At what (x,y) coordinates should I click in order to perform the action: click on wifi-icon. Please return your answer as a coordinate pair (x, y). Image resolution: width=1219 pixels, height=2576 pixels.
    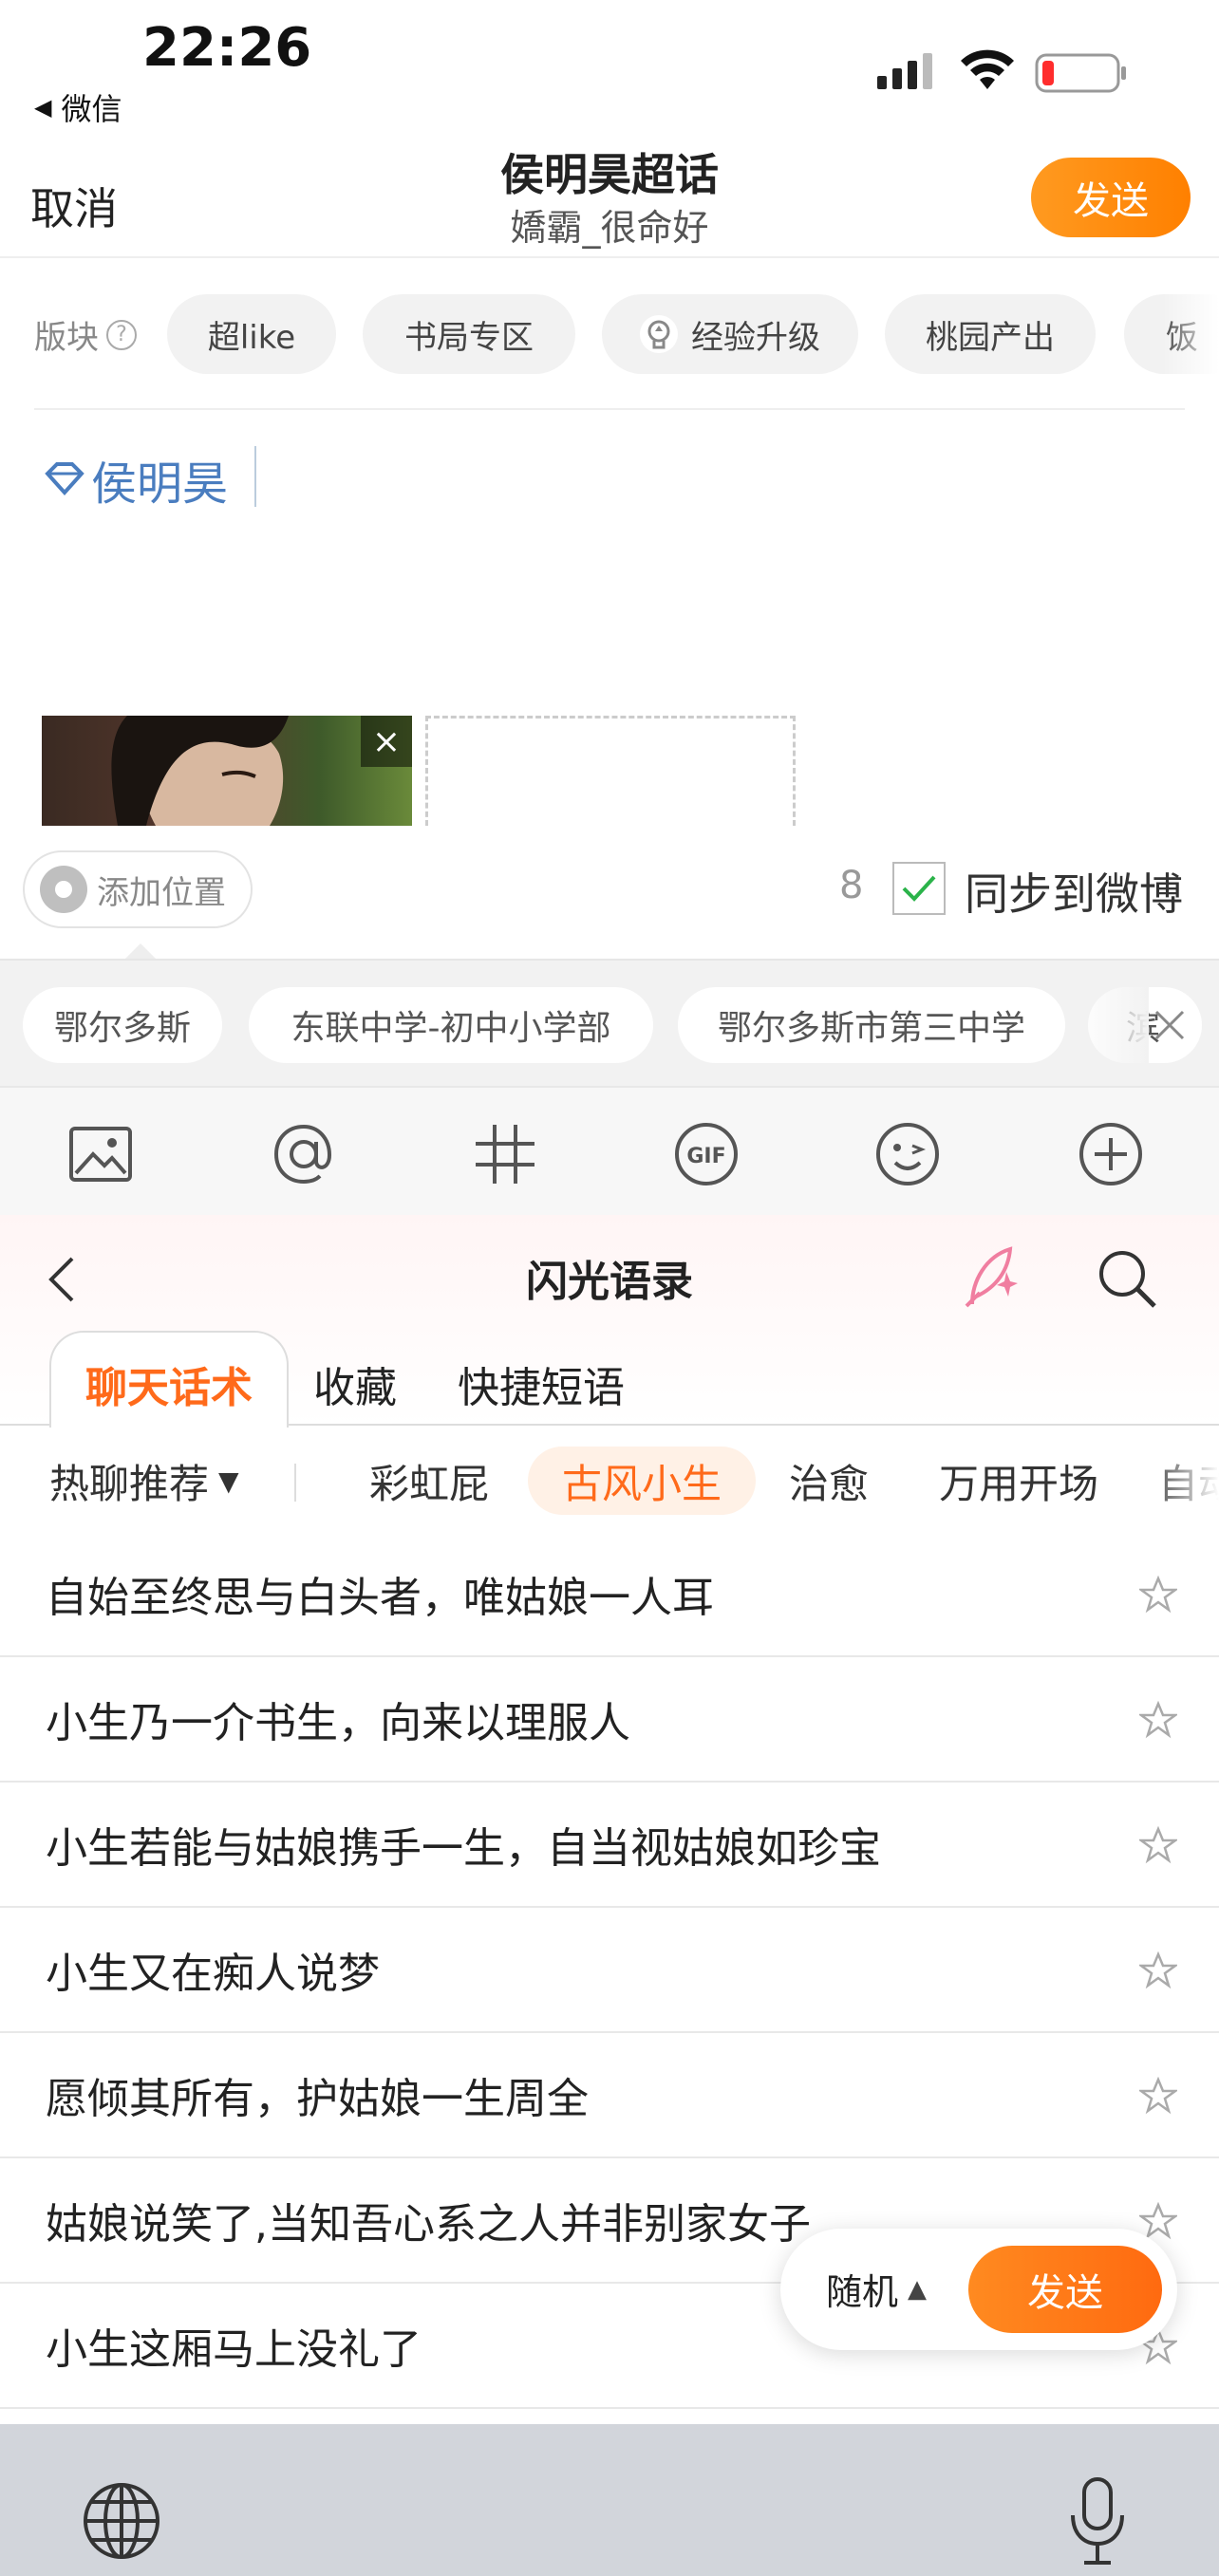
    Looking at the image, I should click on (988, 69).